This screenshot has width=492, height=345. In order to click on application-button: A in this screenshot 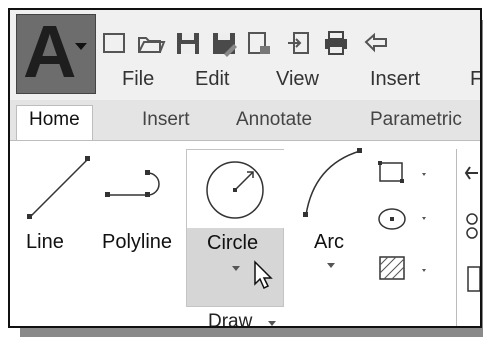, I will do `click(56, 52)`.